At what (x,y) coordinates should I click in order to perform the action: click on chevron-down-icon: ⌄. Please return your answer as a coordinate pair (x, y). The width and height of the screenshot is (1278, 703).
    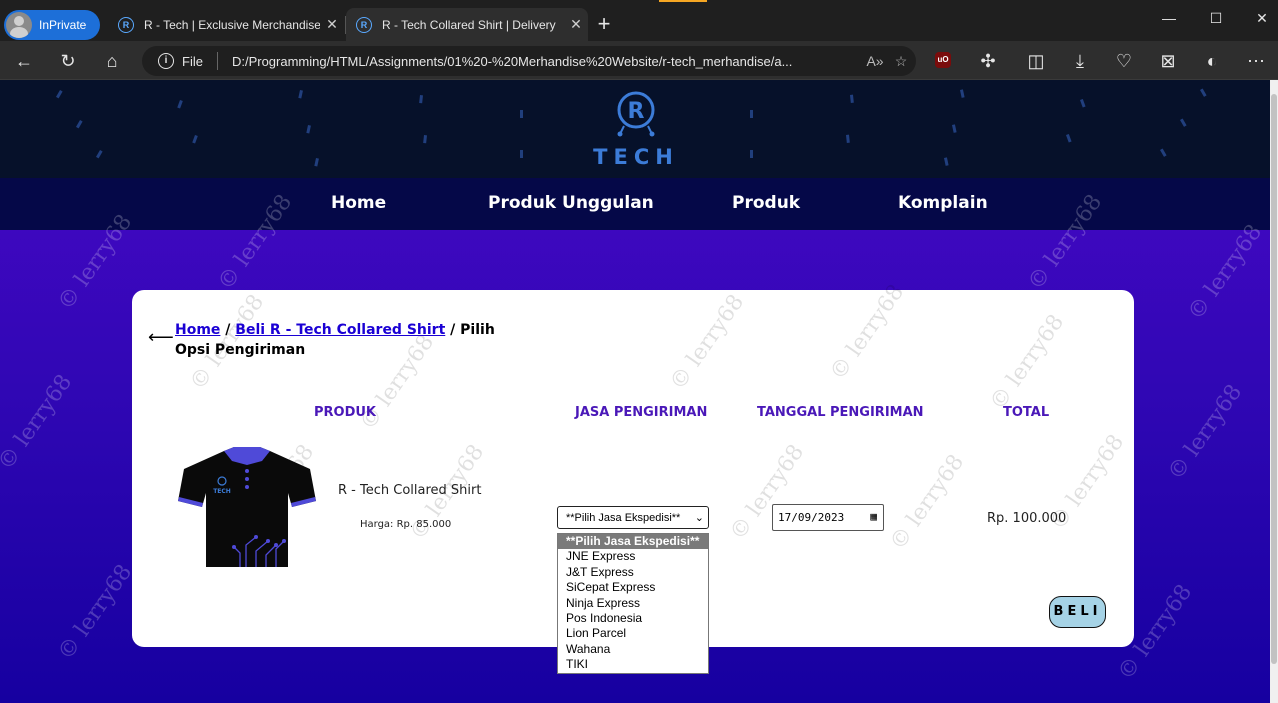
    Looking at the image, I should click on (699, 518).